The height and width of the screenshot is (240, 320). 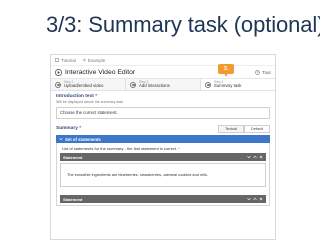 What do you see at coordinates (75, 96) in the screenshot?
I see `introduction-label-text: Introduction text` at bounding box center [75, 96].